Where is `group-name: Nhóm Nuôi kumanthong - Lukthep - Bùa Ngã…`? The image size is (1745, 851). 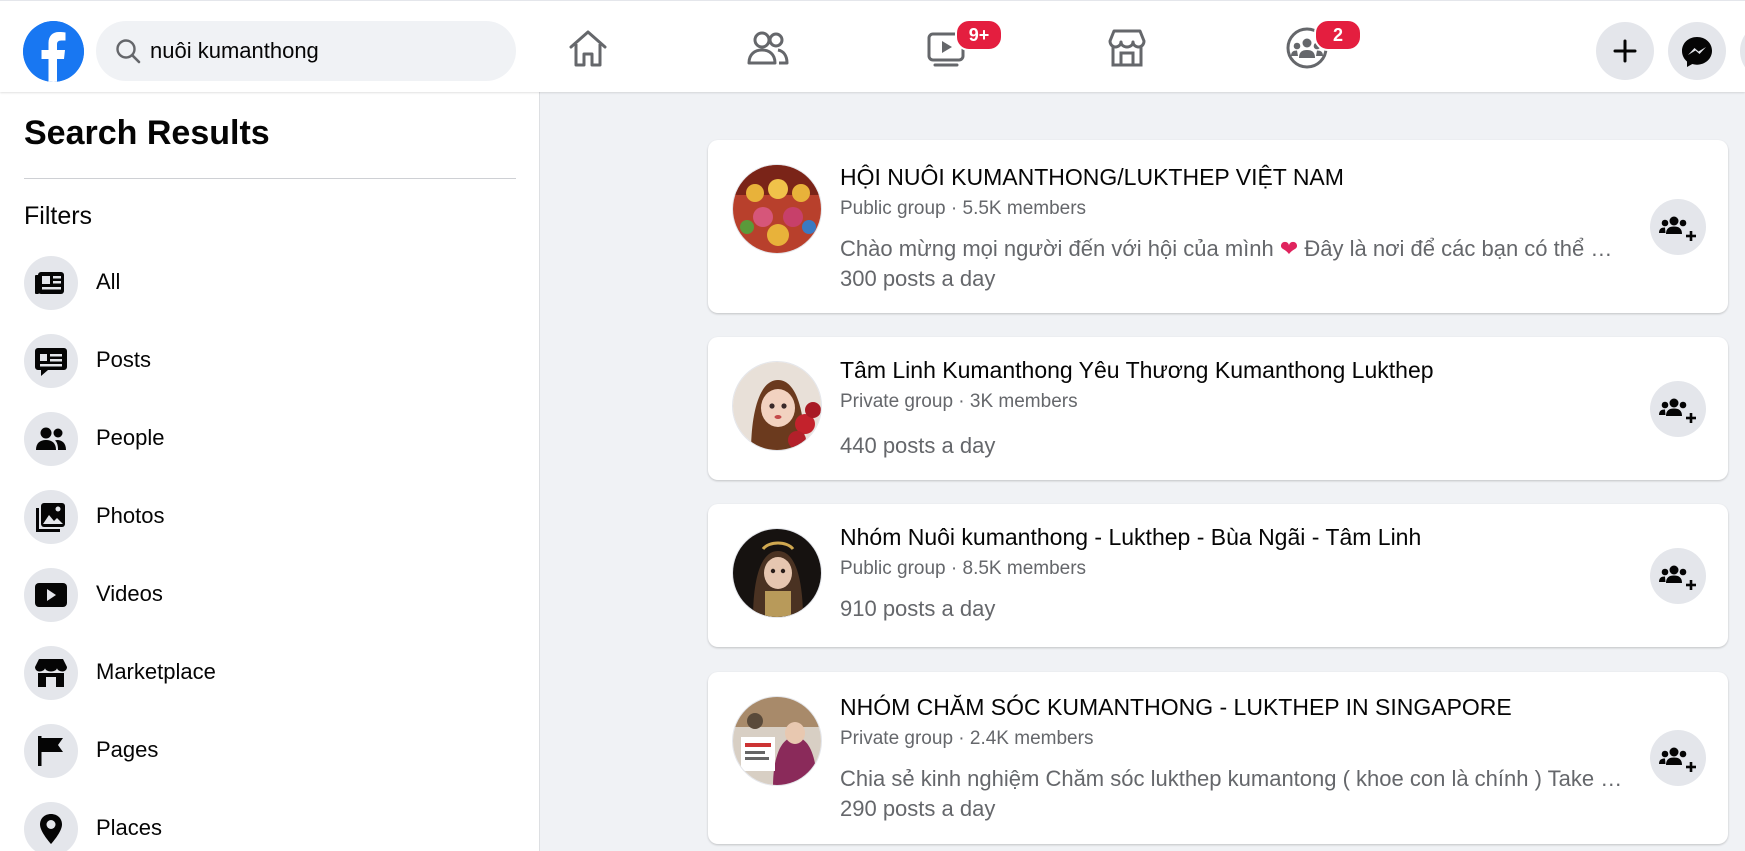
group-name: Nhóm Nuôi kumanthong - Lukthep - Bùa Ngã… is located at coordinates (1130, 537).